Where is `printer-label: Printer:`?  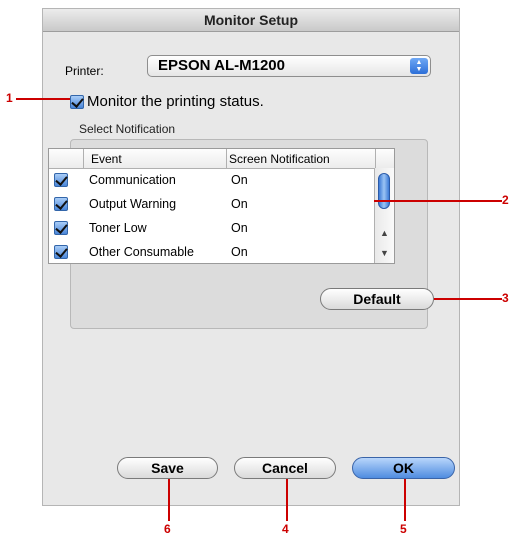 printer-label: Printer: is located at coordinates (84, 71).